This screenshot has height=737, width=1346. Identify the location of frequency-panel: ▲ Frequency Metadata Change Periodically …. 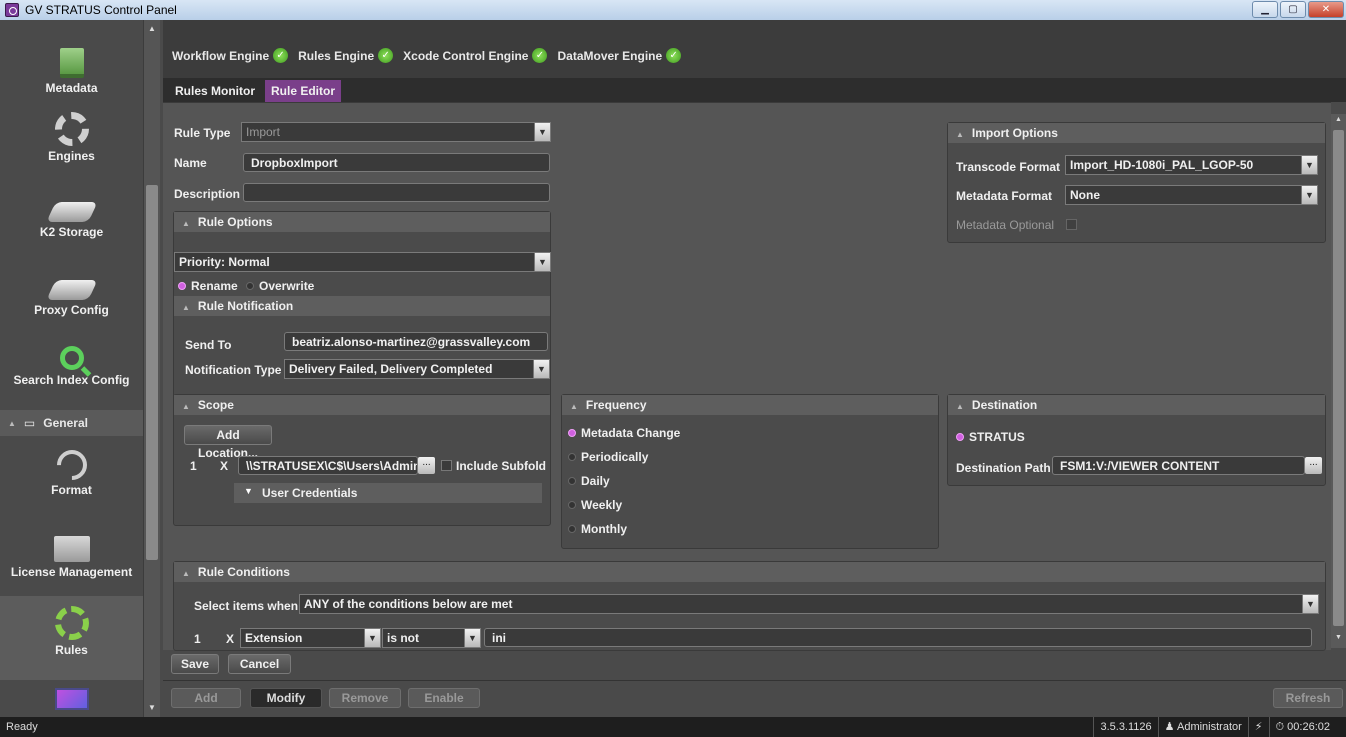
(750, 471).